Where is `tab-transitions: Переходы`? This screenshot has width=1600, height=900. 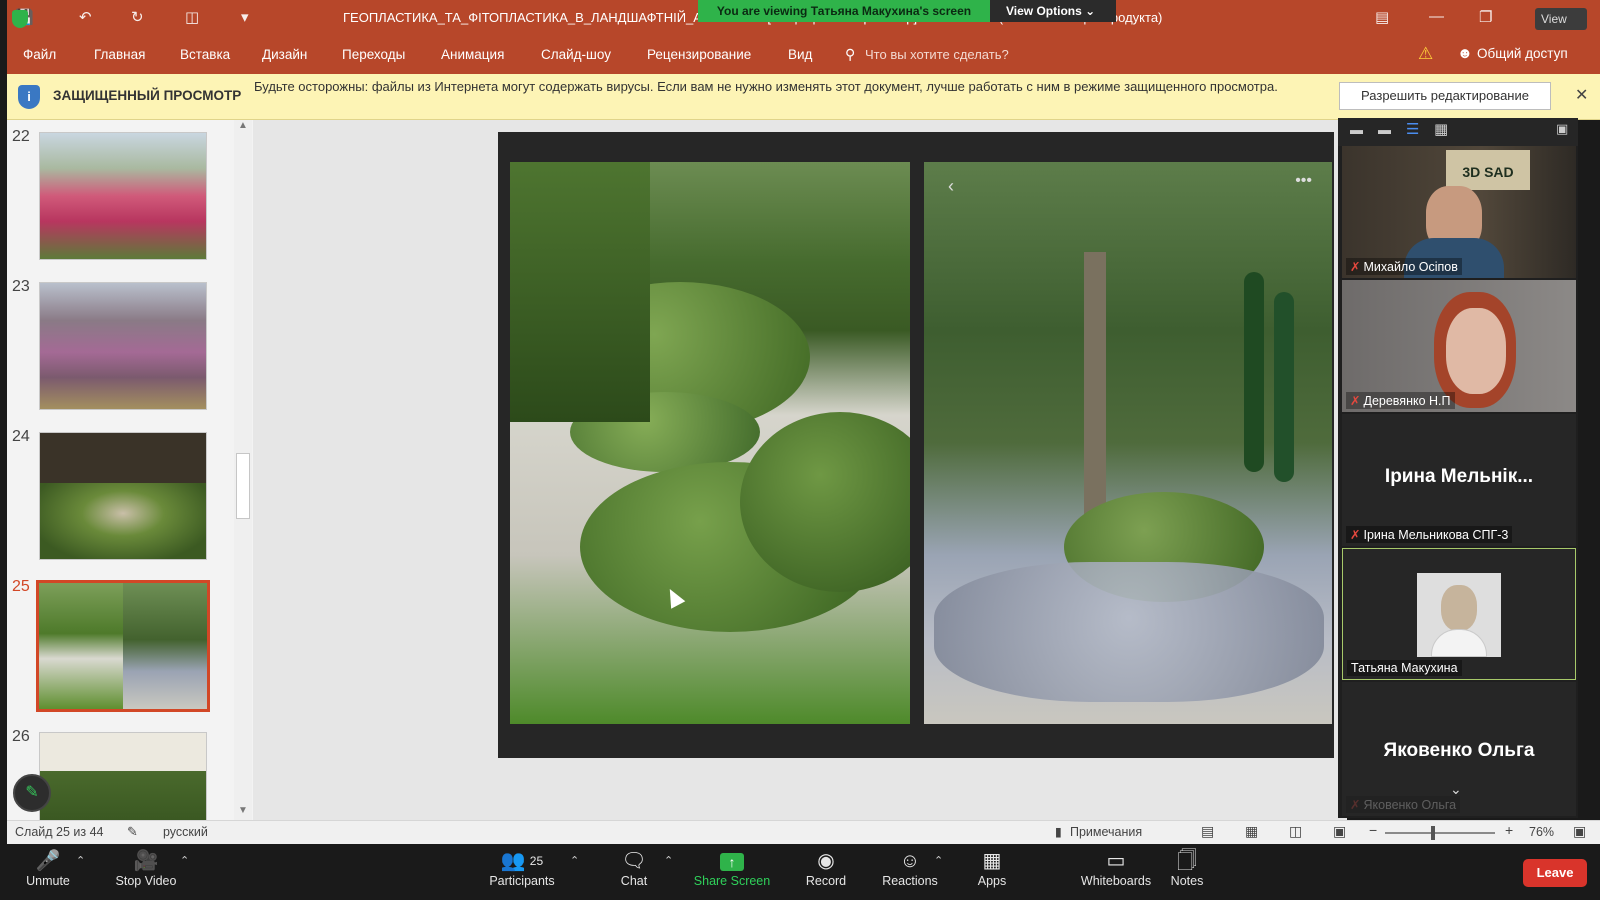 tab-transitions: Переходы is located at coordinates (373, 54).